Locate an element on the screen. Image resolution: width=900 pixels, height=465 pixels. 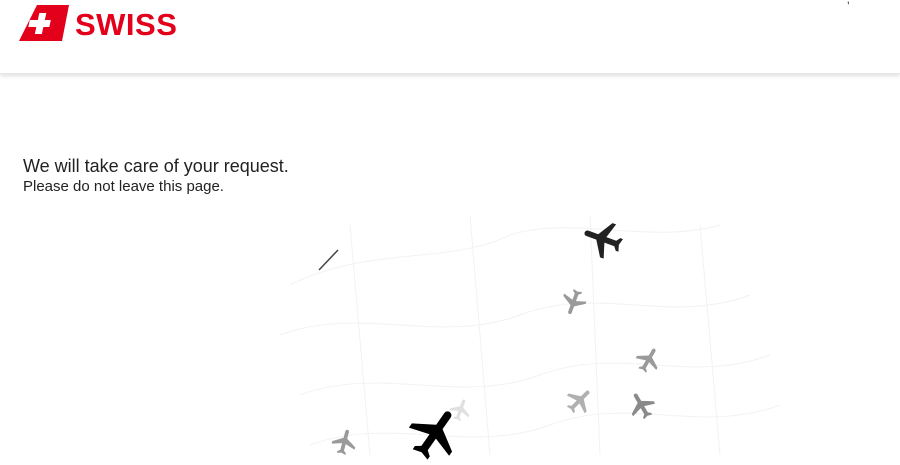
status-message-title: We will take care of your request. is located at coordinates (156, 166).